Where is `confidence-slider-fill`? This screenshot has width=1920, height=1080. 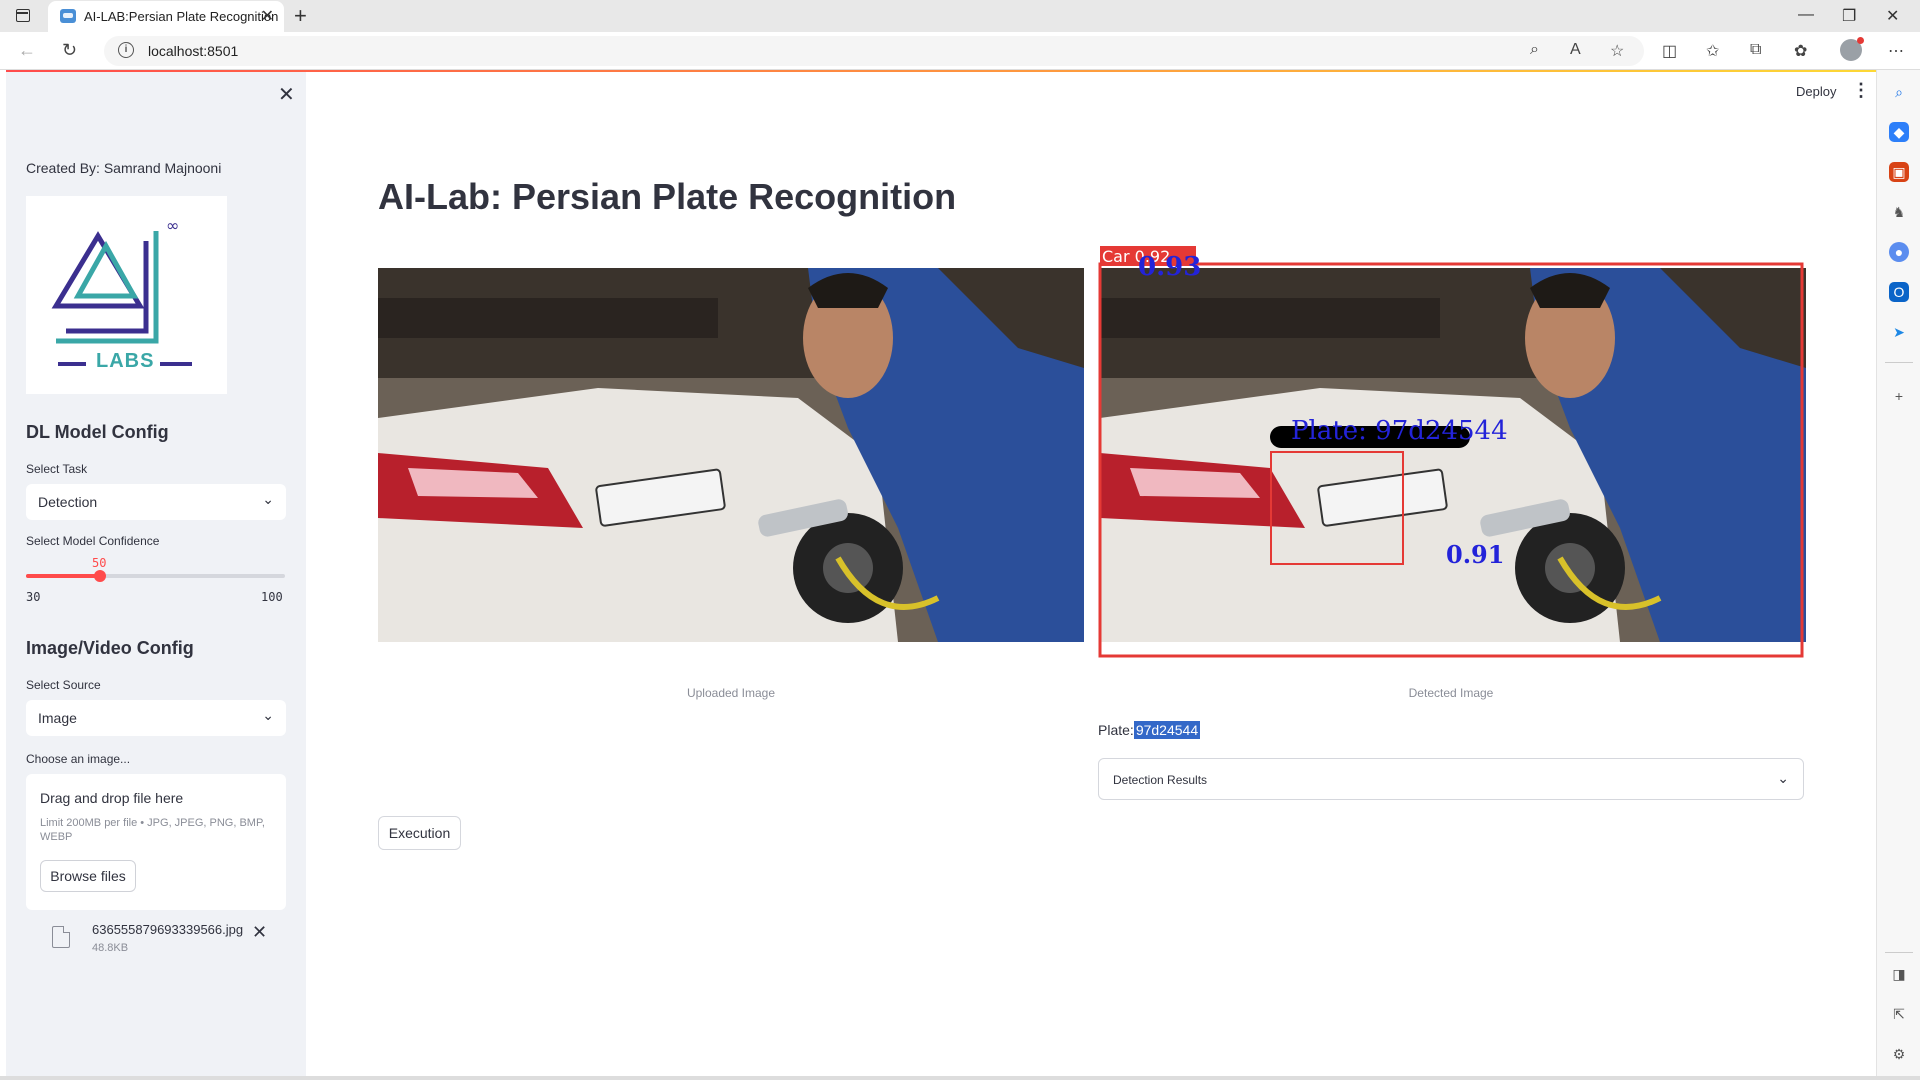
confidence-slider-fill is located at coordinates (63, 576).